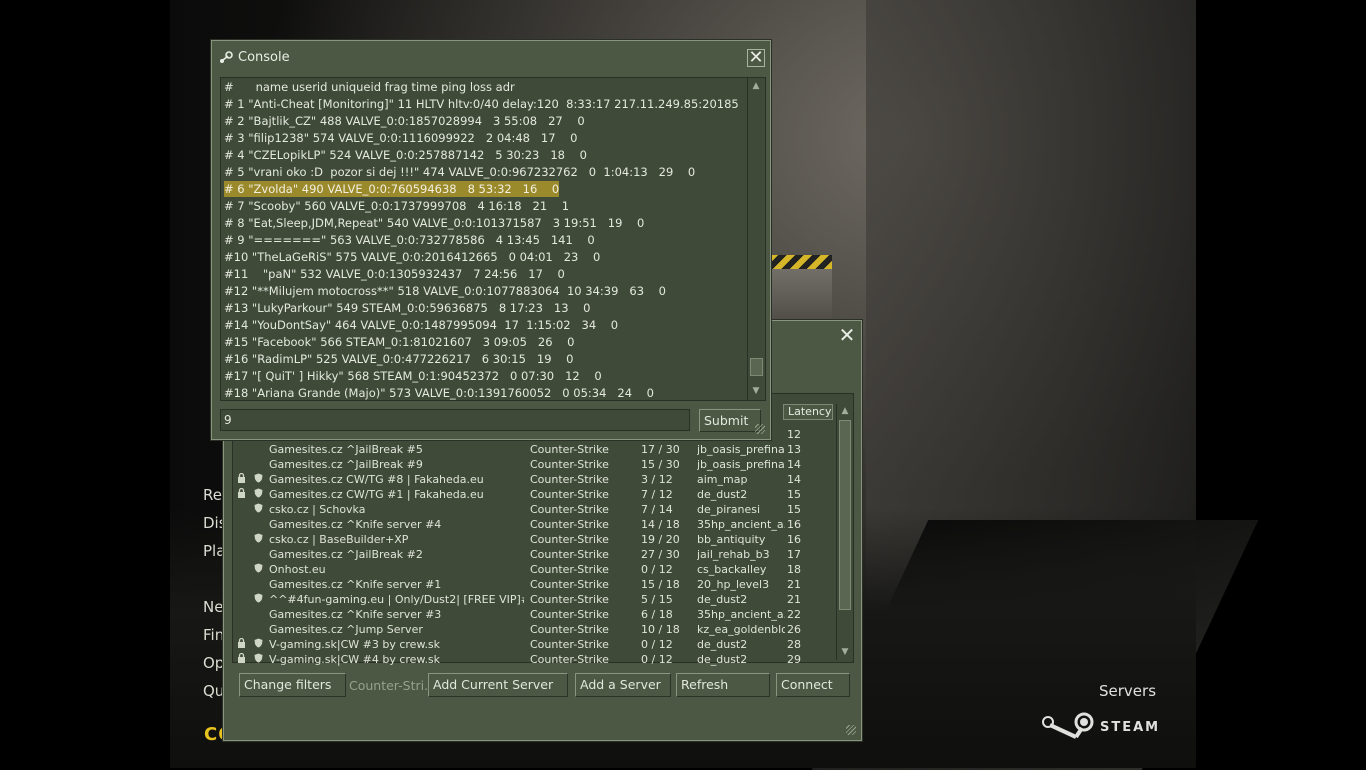 The height and width of the screenshot is (770, 1366). What do you see at coordinates (800, 290) in the screenshot?
I see `background-crate` at bounding box center [800, 290].